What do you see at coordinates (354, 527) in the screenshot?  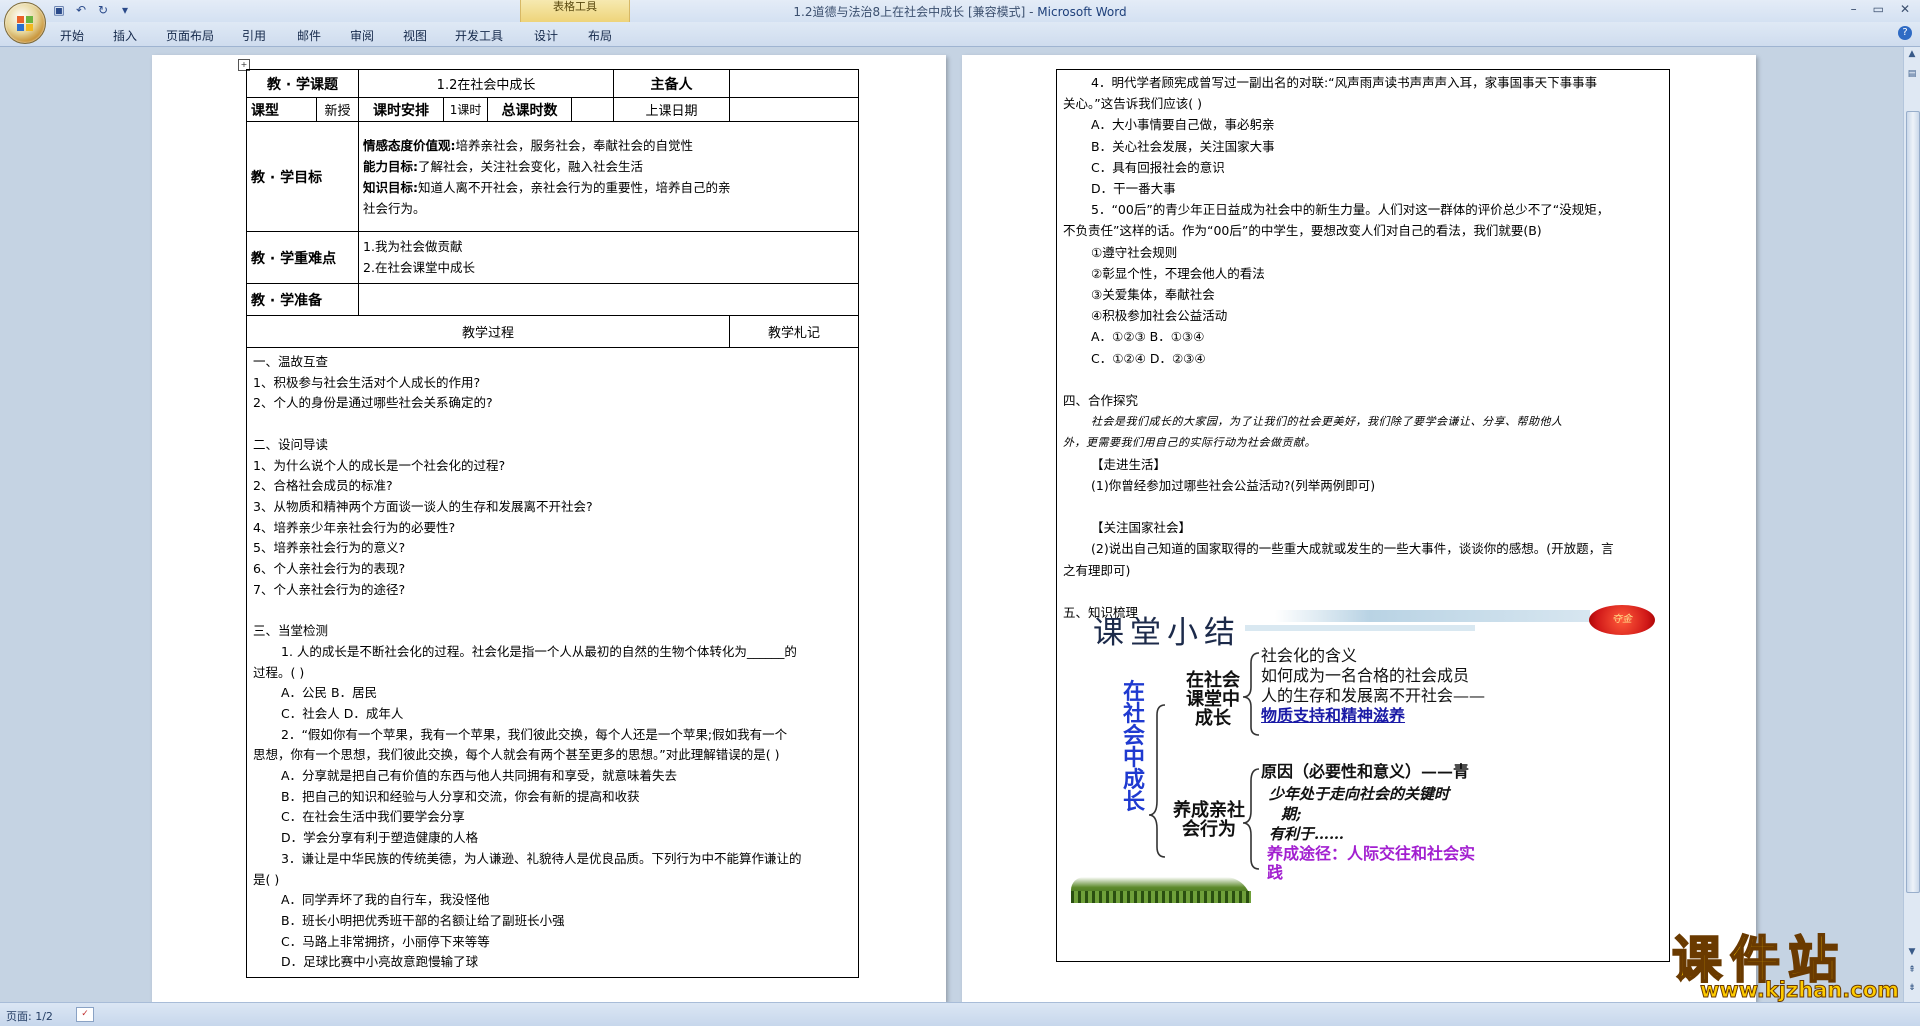 I see `process-line: 4、培养亲少年亲社会行为的必要性?` at bounding box center [354, 527].